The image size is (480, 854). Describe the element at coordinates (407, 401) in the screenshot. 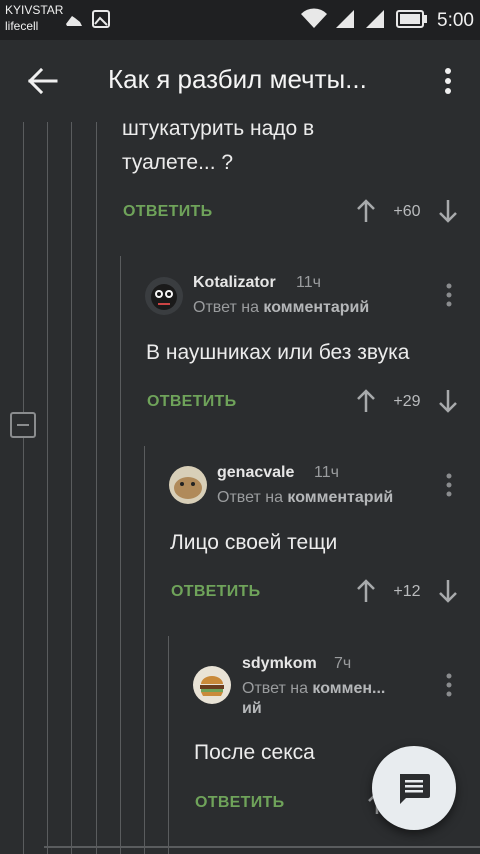

I see `comment-score: +29` at that location.